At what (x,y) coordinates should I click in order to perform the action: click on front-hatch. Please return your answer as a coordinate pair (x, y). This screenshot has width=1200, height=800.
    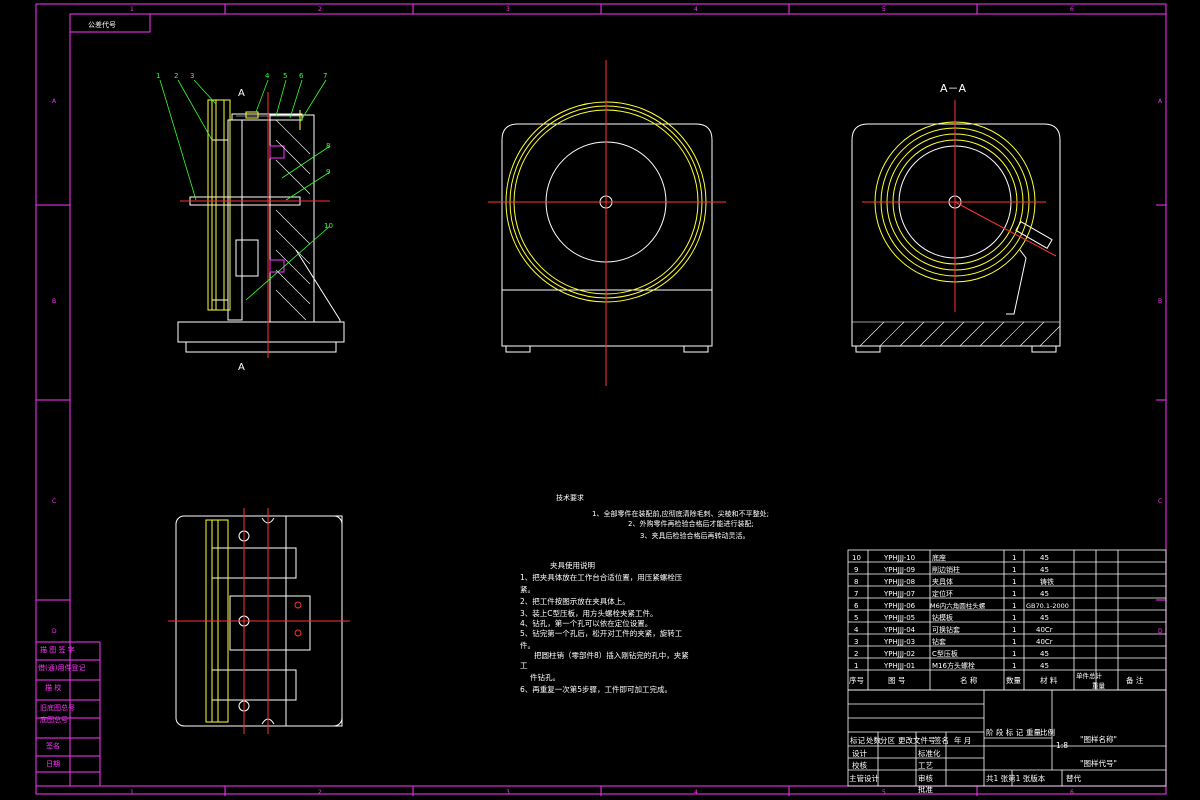
    Looking at the image, I should click on (273, 218).